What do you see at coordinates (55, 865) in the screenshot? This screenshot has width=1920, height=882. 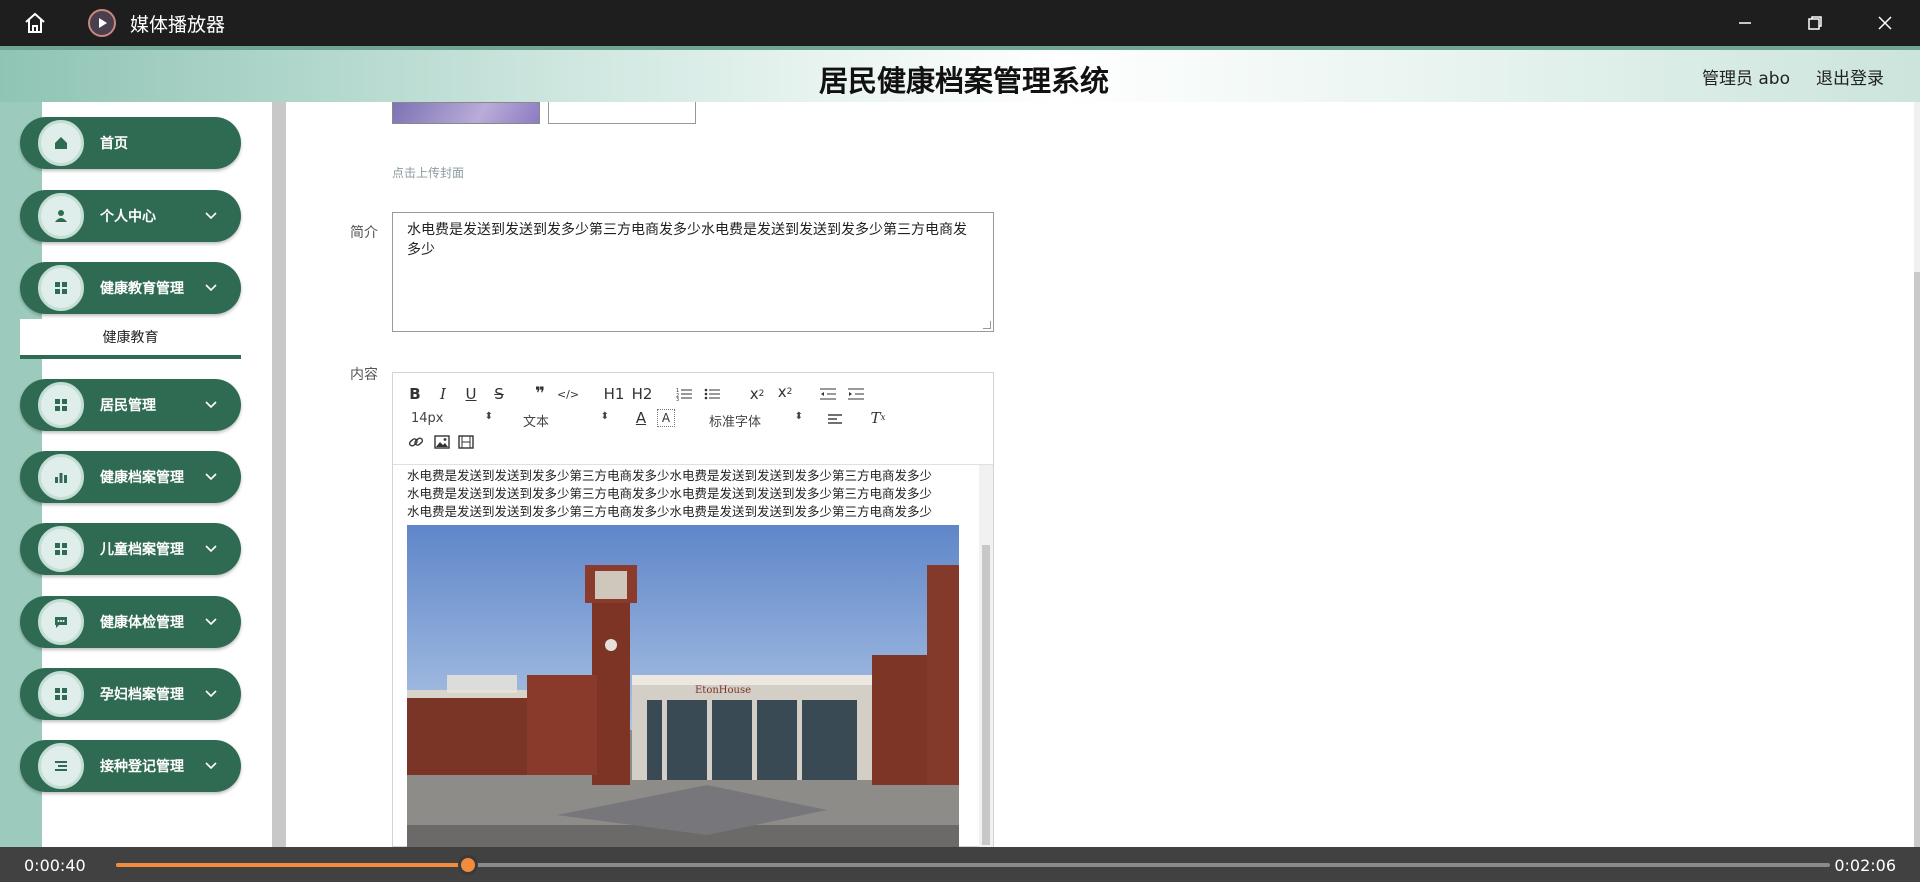 I see `current-time: 0:00:40` at bounding box center [55, 865].